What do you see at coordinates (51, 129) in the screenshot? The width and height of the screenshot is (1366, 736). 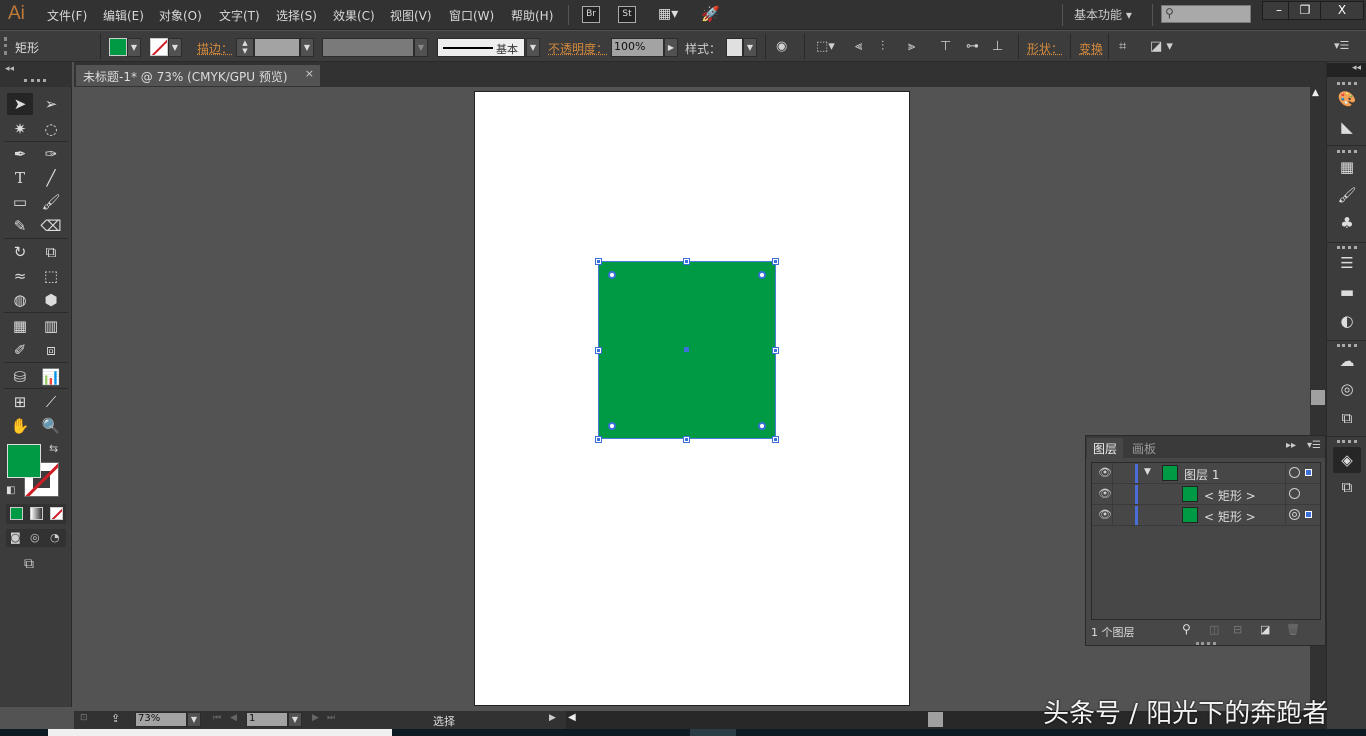 I see `lasso-tool: ◌` at bounding box center [51, 129].